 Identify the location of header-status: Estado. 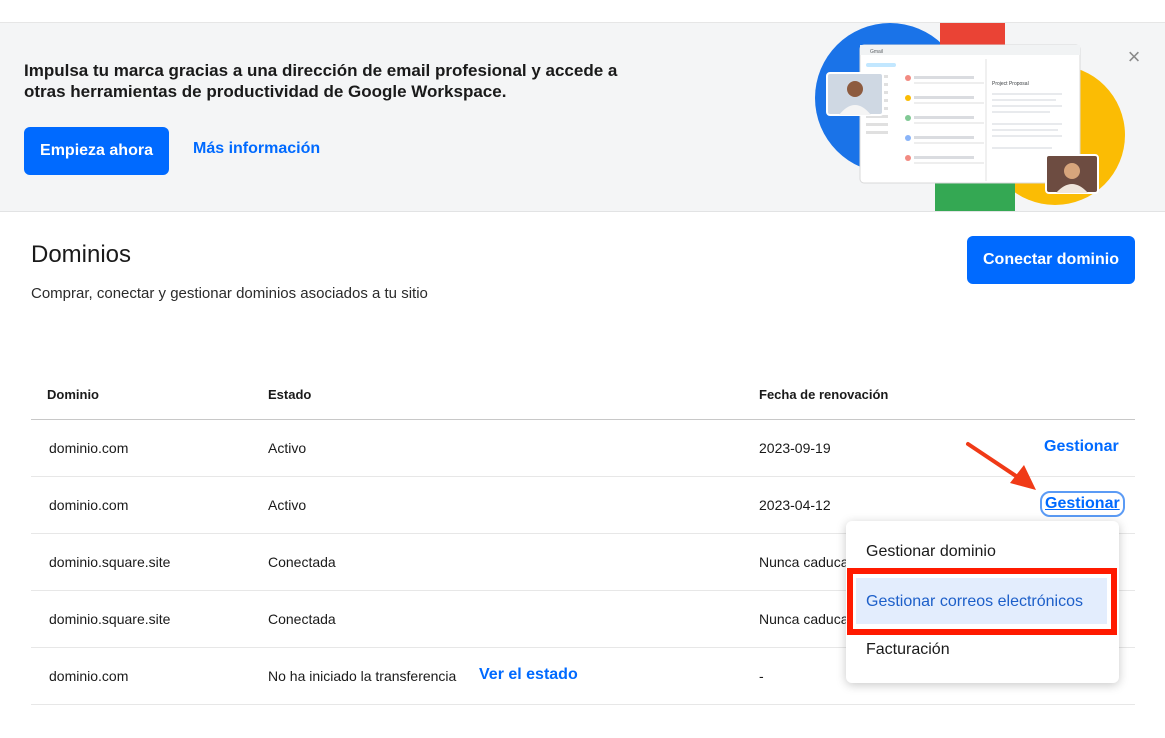
(290, 394).